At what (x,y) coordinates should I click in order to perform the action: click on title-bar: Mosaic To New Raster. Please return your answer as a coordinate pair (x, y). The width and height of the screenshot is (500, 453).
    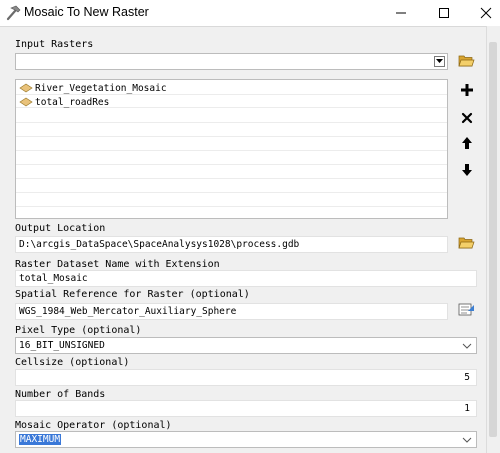
    Looking at the image, I should click on (250, 13).